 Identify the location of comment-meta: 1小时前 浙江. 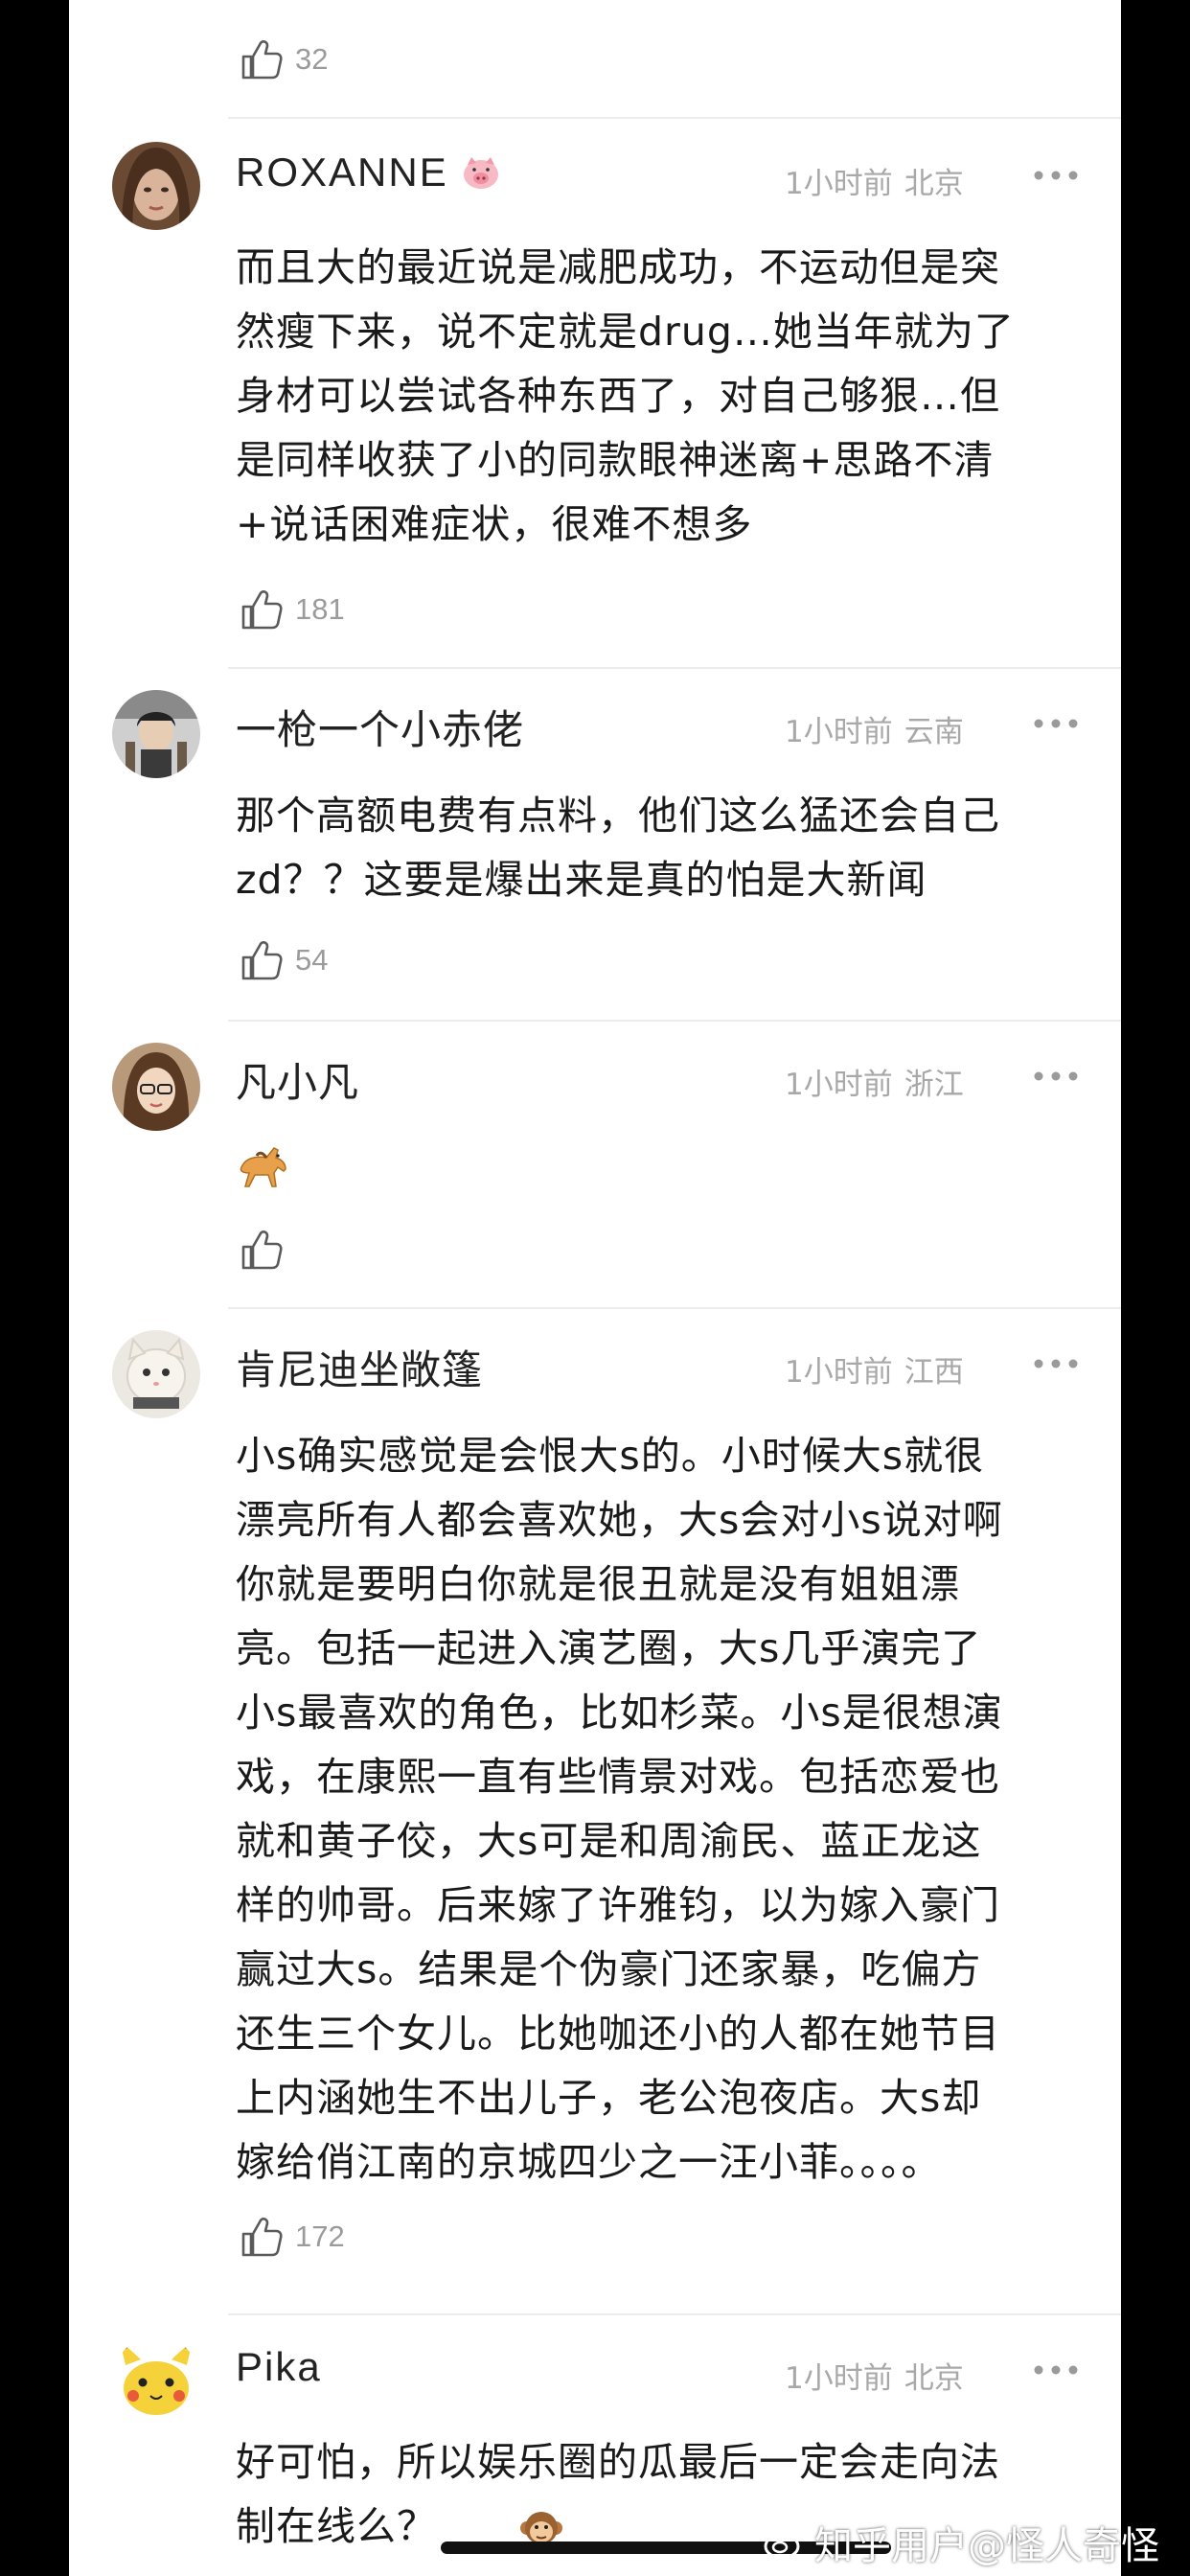
(874, 1081).